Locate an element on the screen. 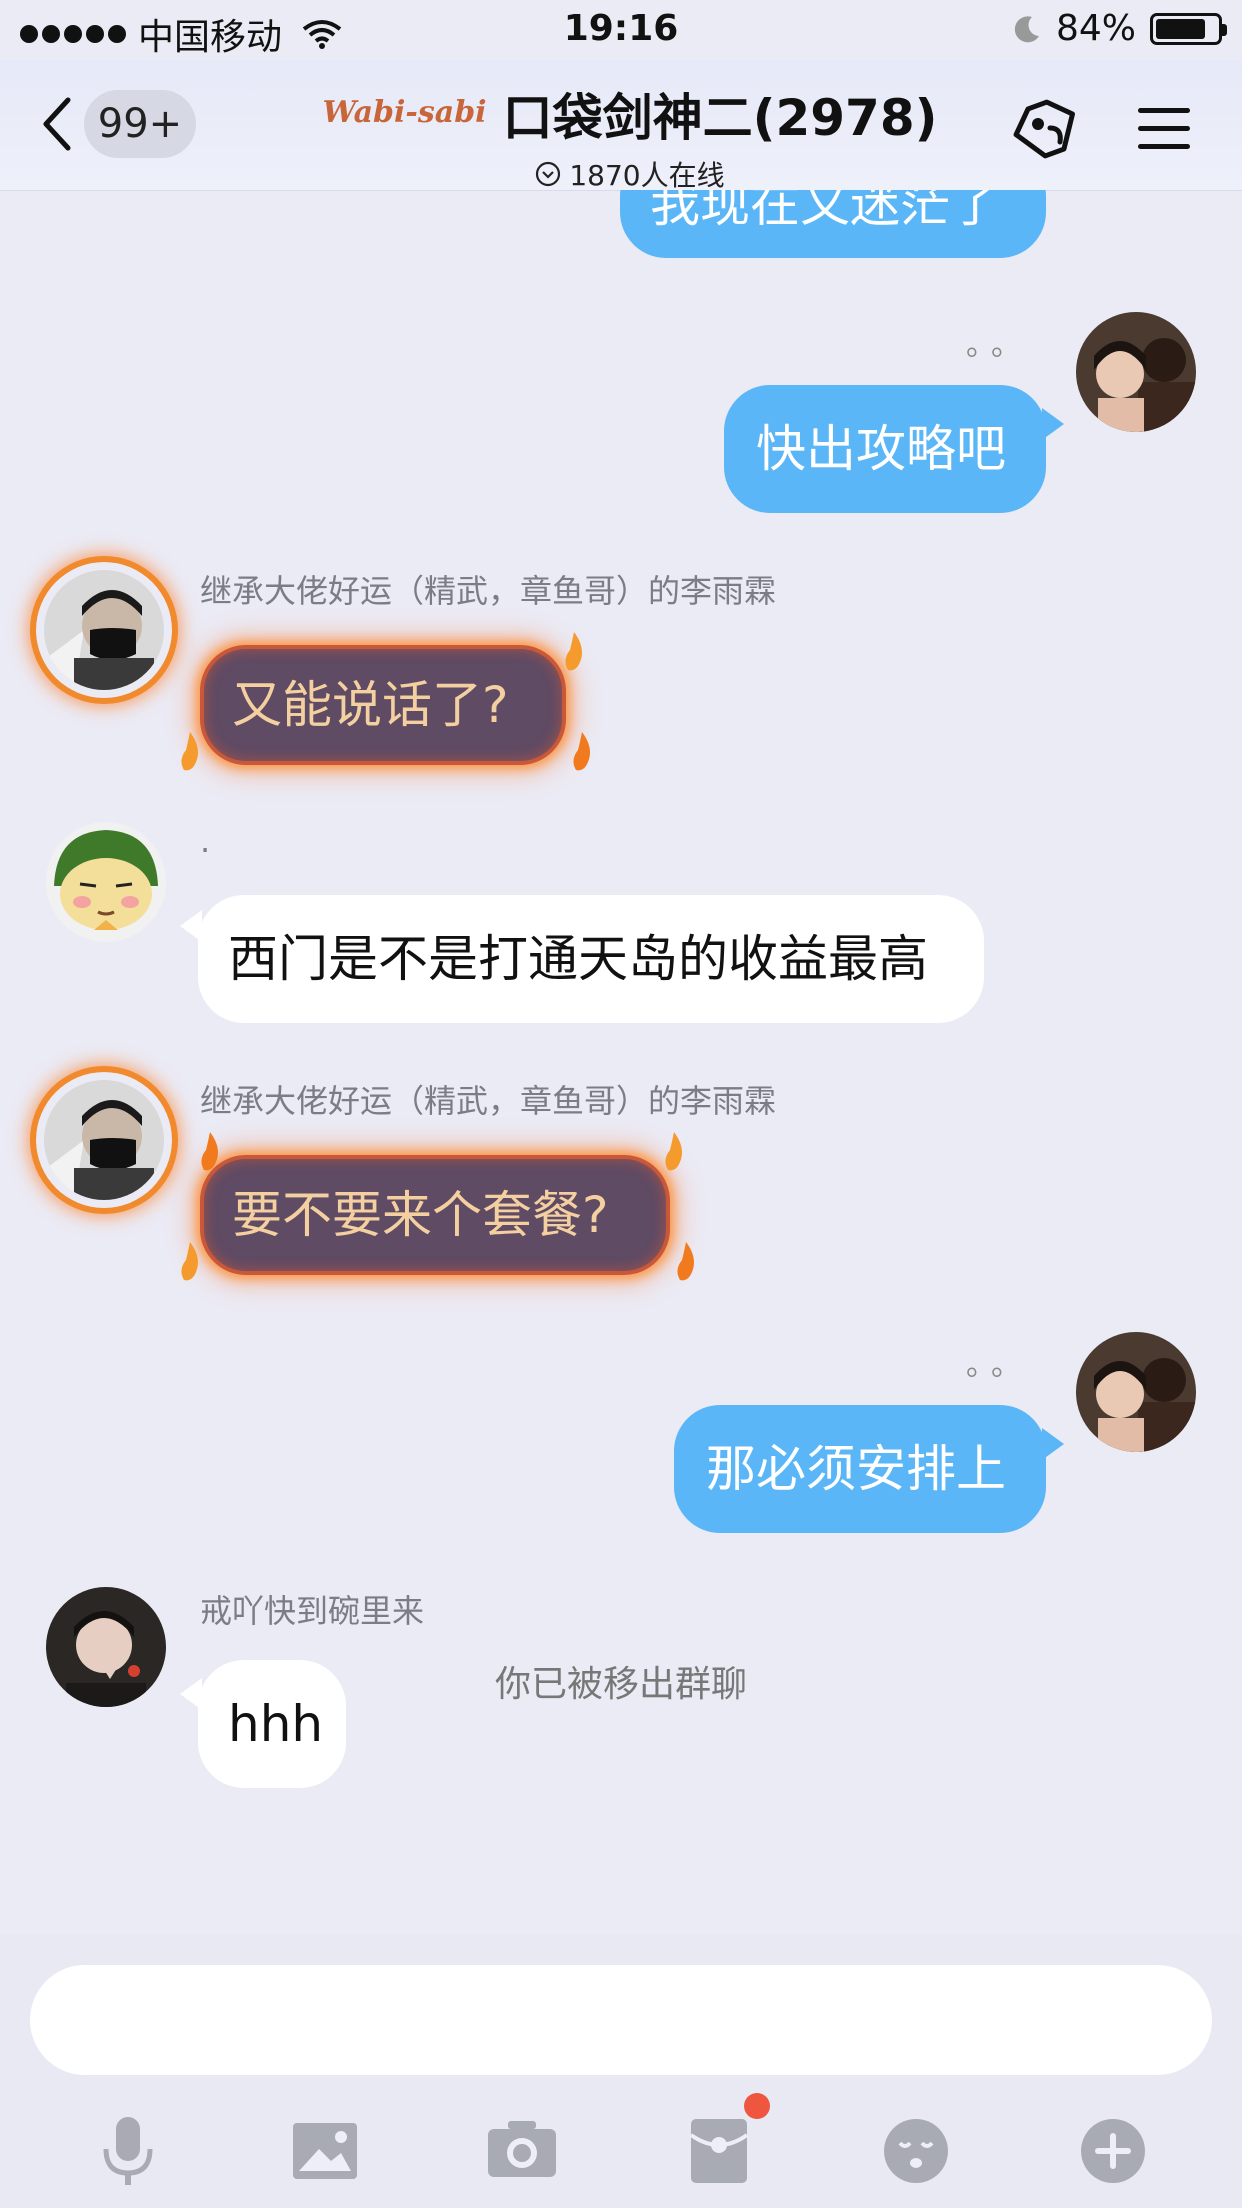  message-bubble: 又能说话了? is located at coordinates (383, 705).